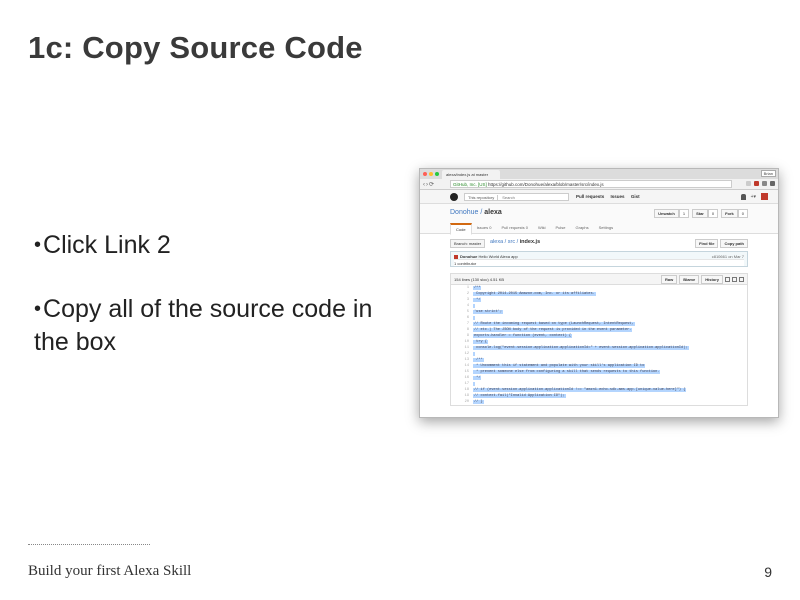 The height and width of the screenshot is (600, 800). I want to click on tab-issues: Issues 0, so click(484, 229).